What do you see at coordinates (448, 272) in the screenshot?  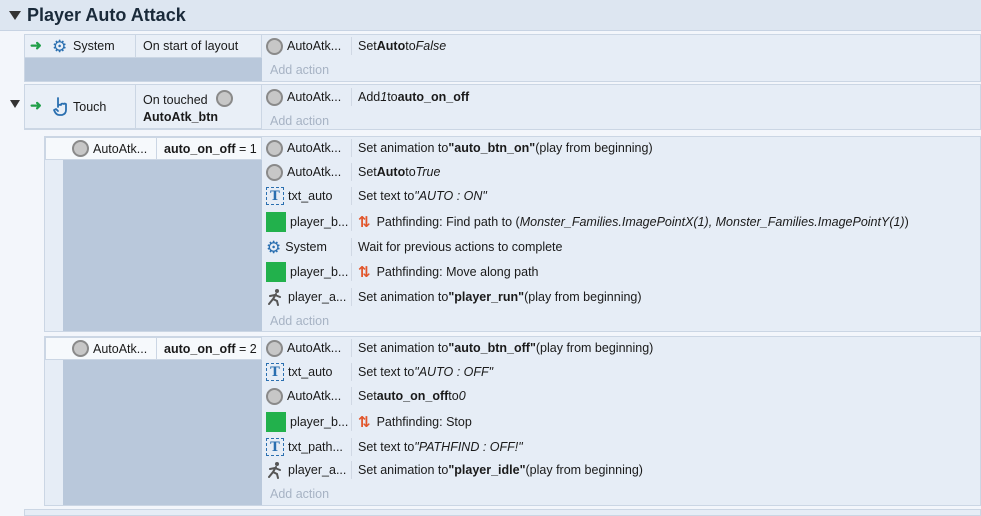 I see `action-text: ⇅ Pathfinding: Move along path` at bounding box center [448, 272].